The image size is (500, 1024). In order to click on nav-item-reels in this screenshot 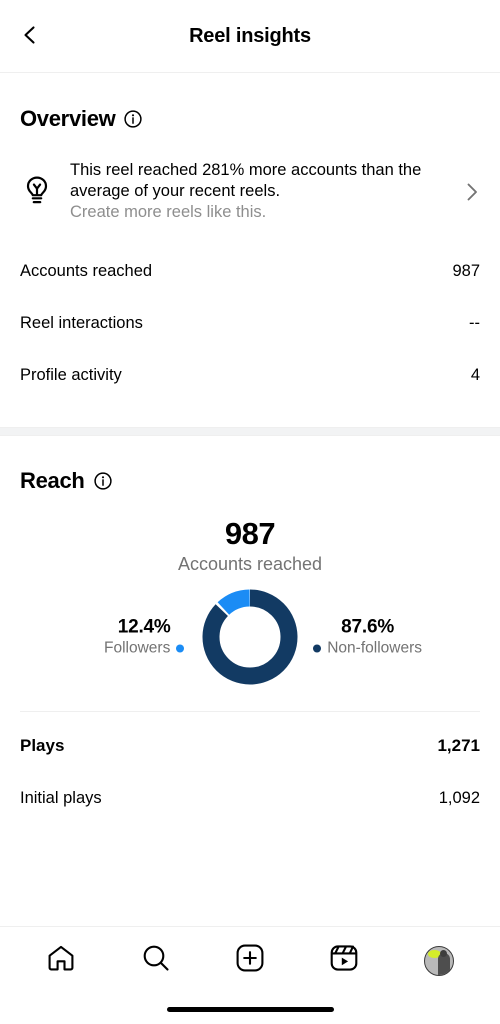, I will do `click(344, 961)`.